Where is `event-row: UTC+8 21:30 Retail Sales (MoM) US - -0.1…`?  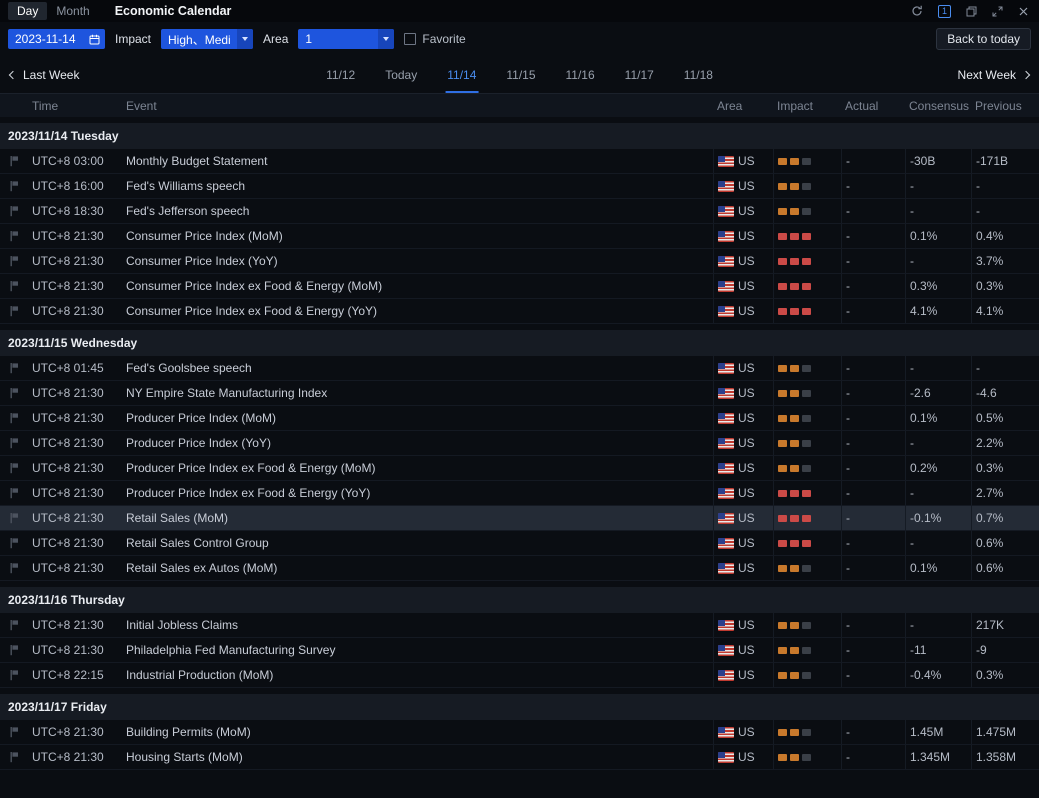
event-row: UTC+8 21:30 Retail Sales (MoM) US - -0.1… is located at coordinates (519, 518).